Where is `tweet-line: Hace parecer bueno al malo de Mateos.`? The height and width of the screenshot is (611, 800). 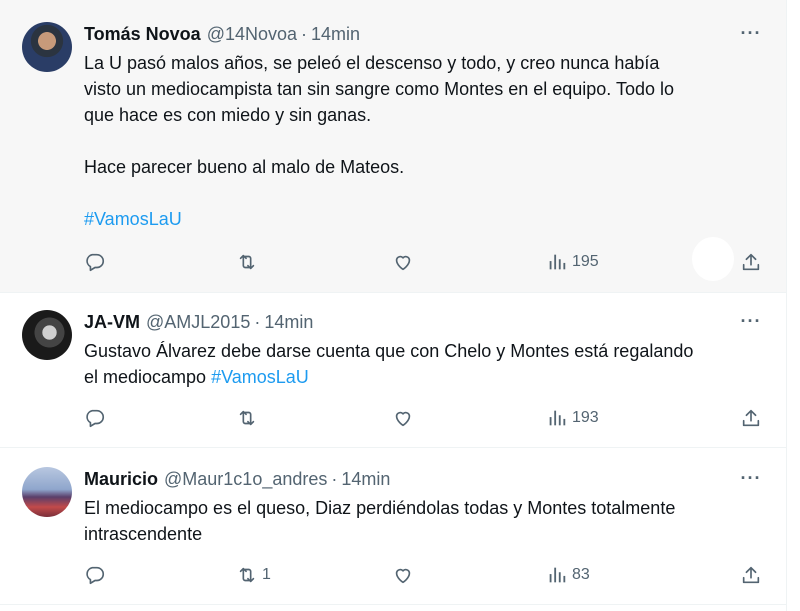 tweet-line: Hace parecer bueno al malo de Mateos. is located at coordinates (244, 167).